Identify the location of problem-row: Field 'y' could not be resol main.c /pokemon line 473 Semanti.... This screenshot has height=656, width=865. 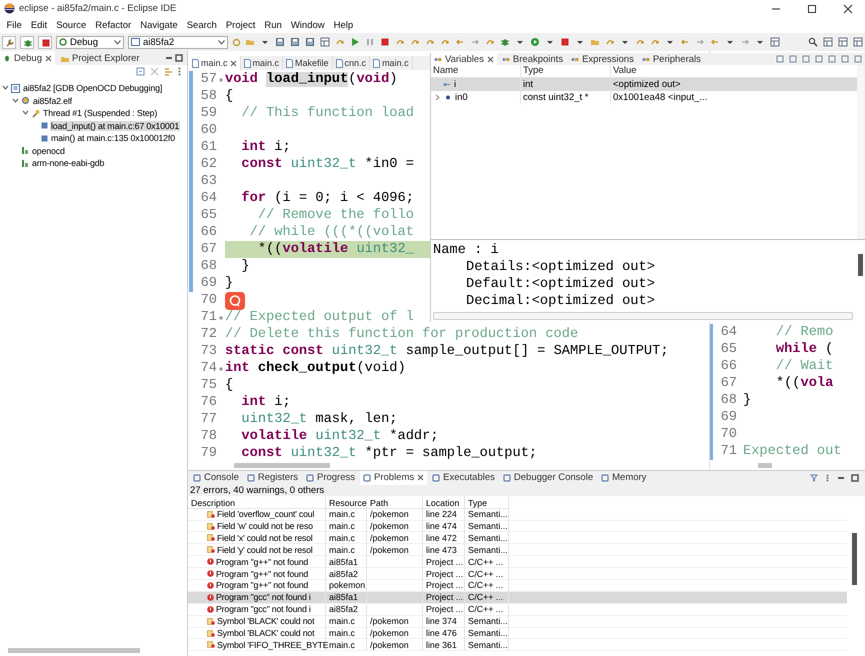
(517, 550).